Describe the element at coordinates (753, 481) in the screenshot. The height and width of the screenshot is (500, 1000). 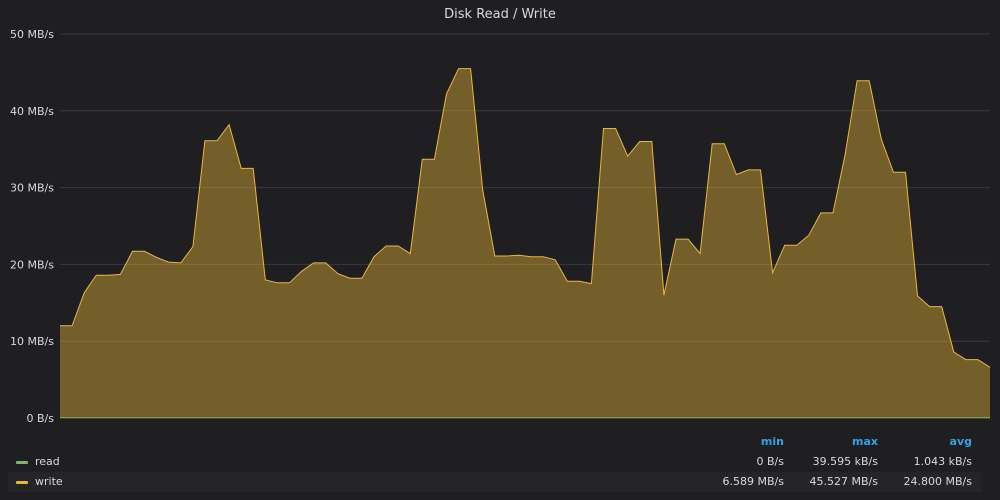
I see `legend-value-min: 6.589 MB/s` at that location.